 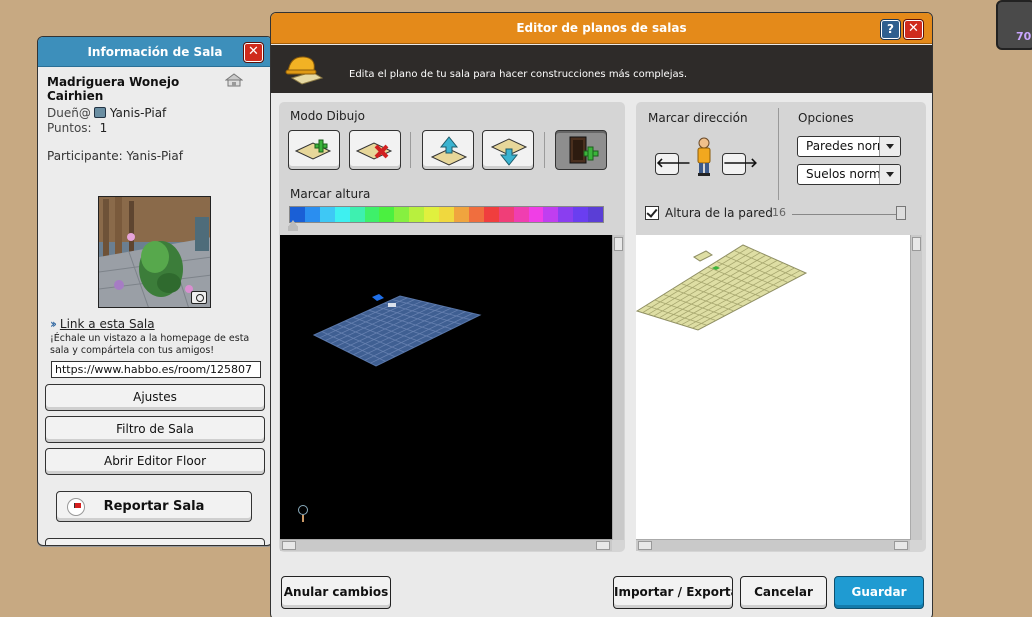 I want to click on points-row: Puntos: 1, so click(x=77, y=128).